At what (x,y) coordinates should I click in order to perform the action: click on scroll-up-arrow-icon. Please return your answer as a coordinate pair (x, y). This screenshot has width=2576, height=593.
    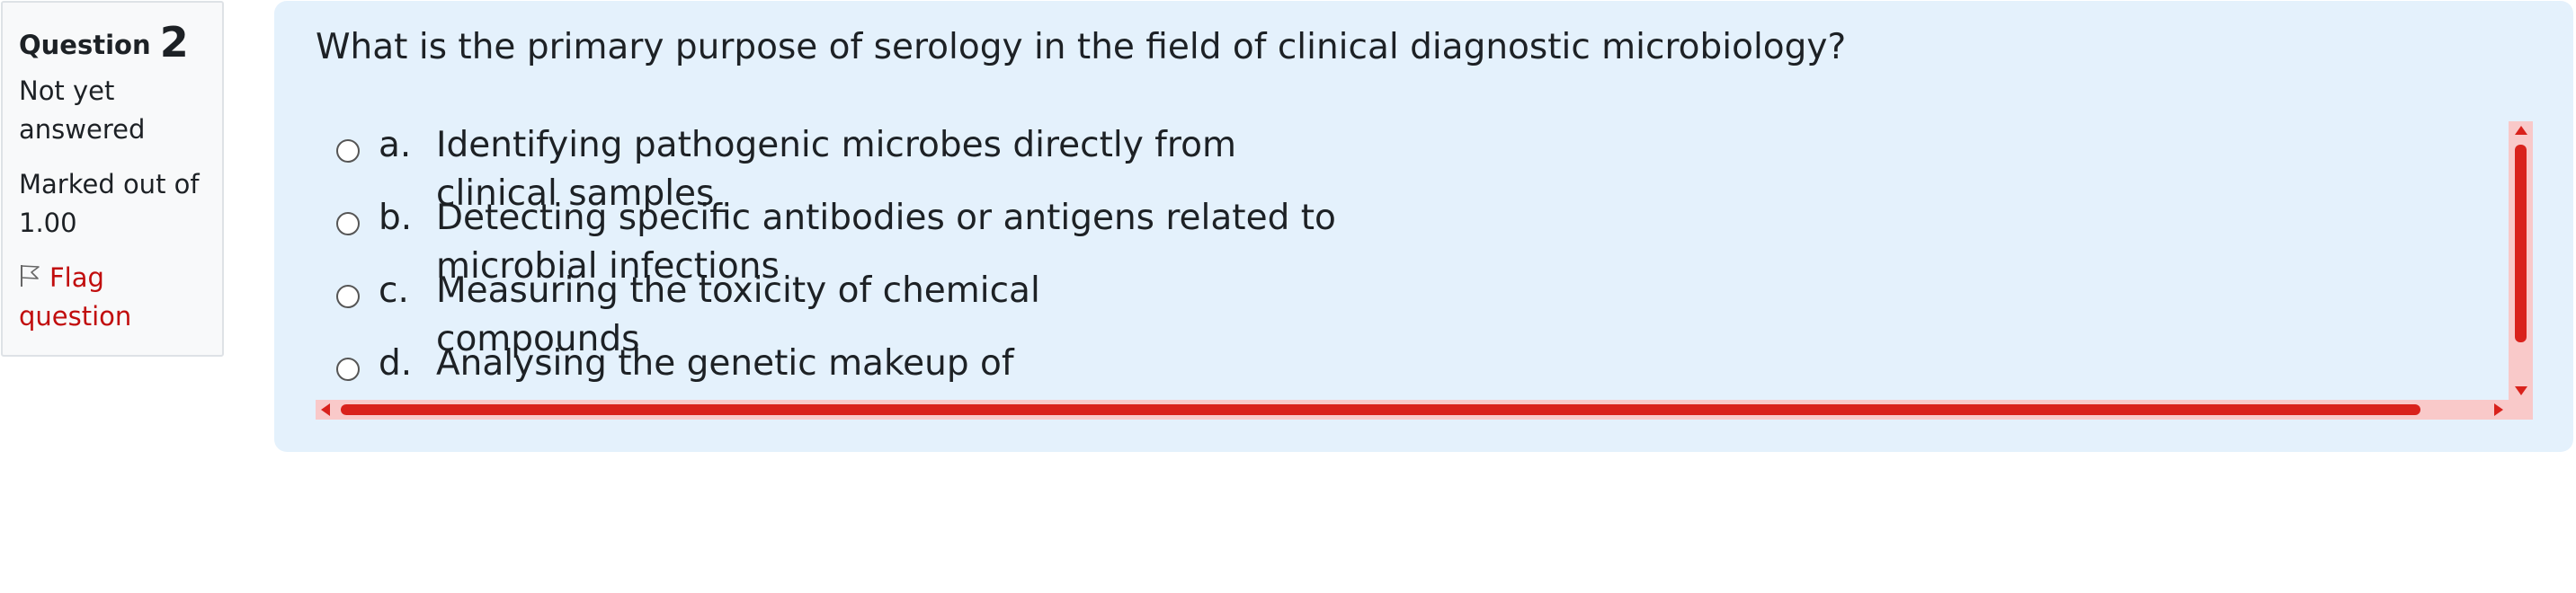
    Looking at the image, I should click on (2521, 130).